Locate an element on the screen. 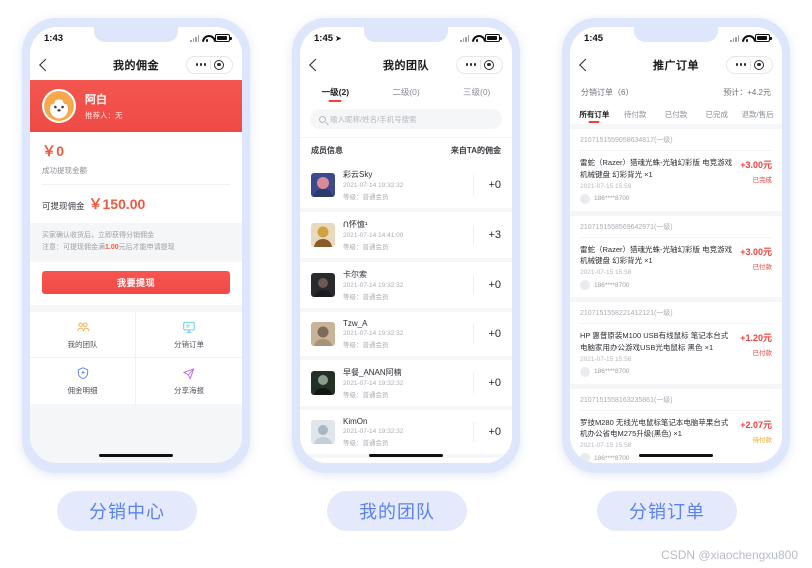 The width and height of the screenshot is (812, 568). list-item: 卡尔索 2021-07-14 19:32:32 等级：普通会员 +0 is located at coordinates (406, 285).